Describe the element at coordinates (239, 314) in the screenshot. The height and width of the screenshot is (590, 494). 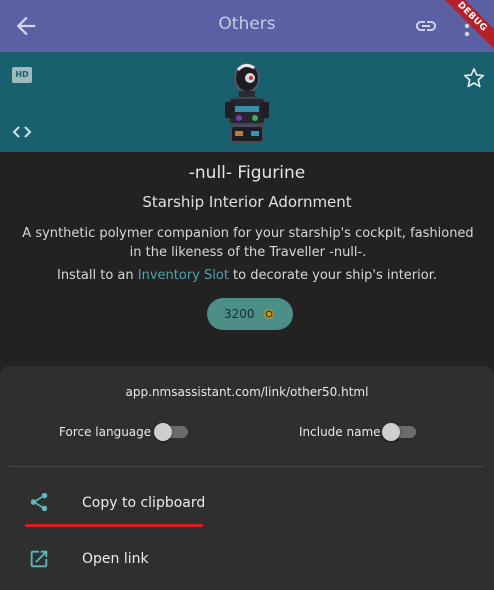
I see `price-value: 3200` at that location.